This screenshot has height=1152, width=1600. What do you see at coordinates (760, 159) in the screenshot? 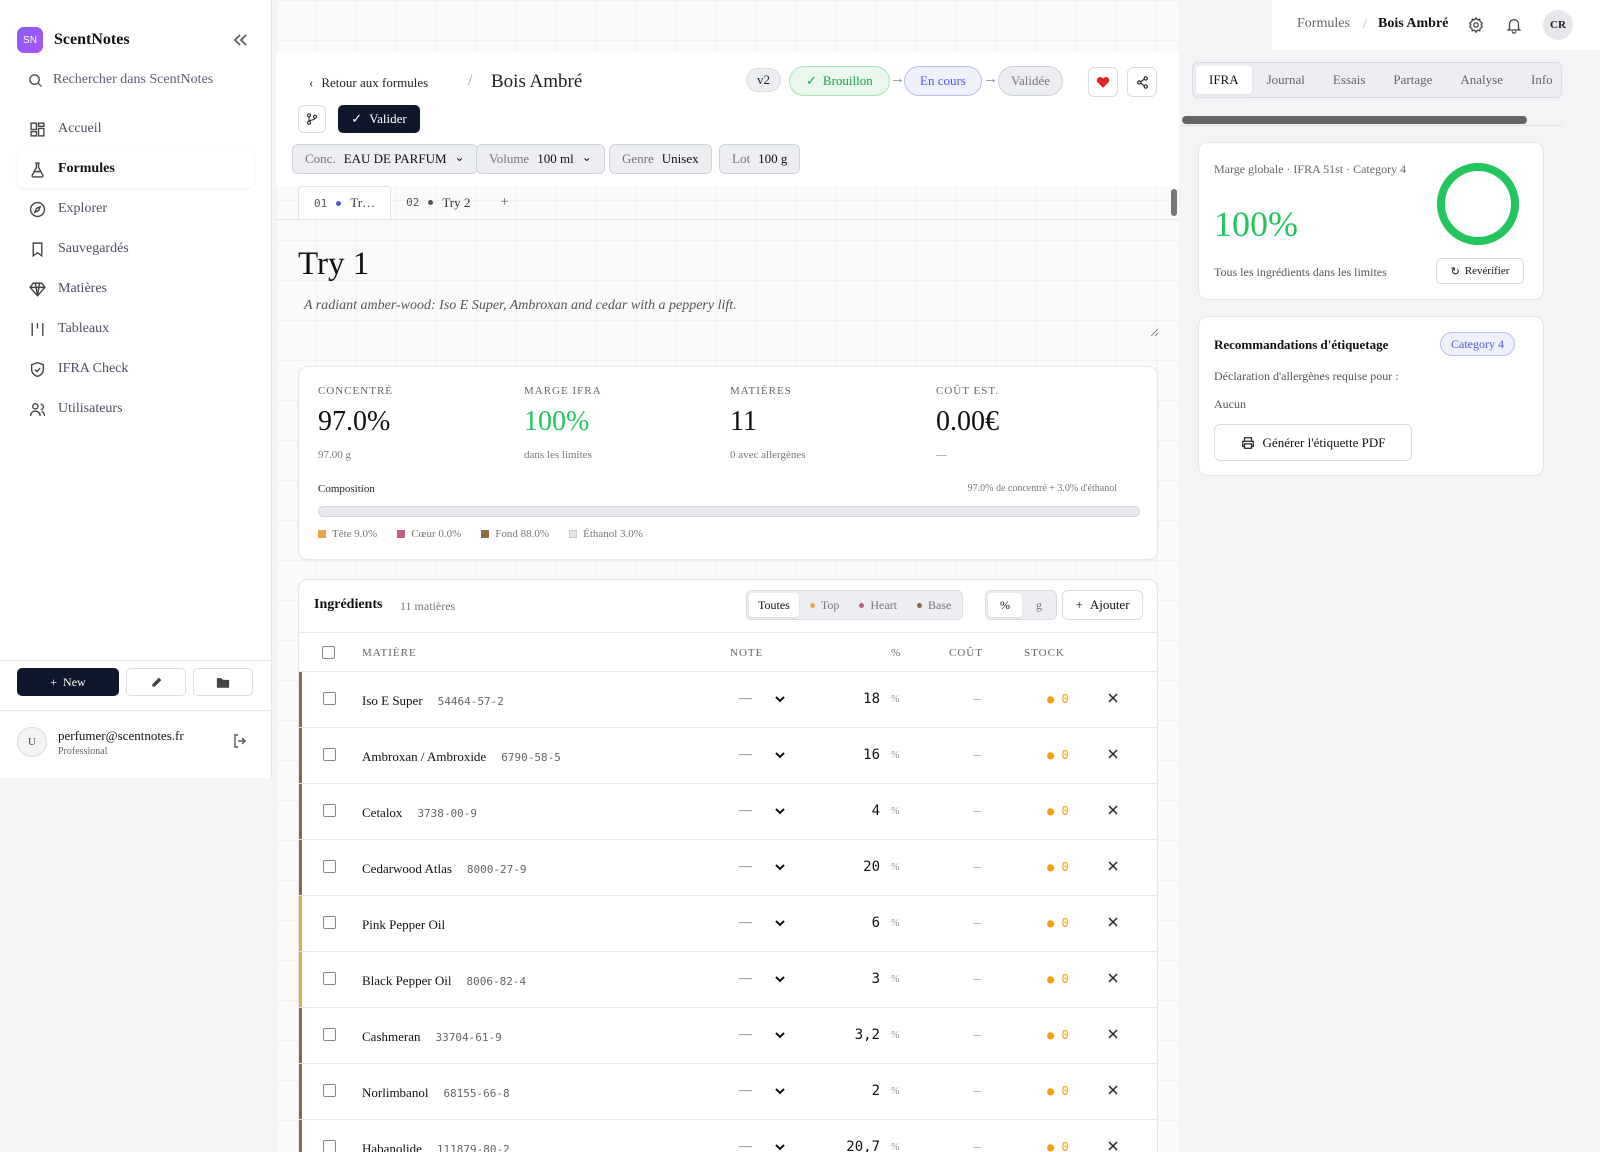
I see `meta-chip-lot: Lot 100 g` at bounding box center [760, 159].